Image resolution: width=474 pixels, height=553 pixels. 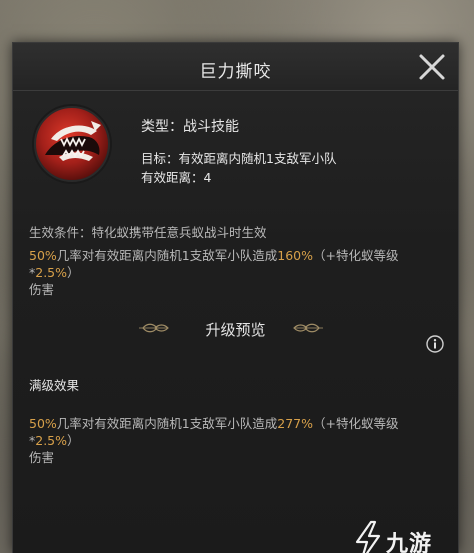 I want to click on watermark: 九游, so click(x=401, y=536).